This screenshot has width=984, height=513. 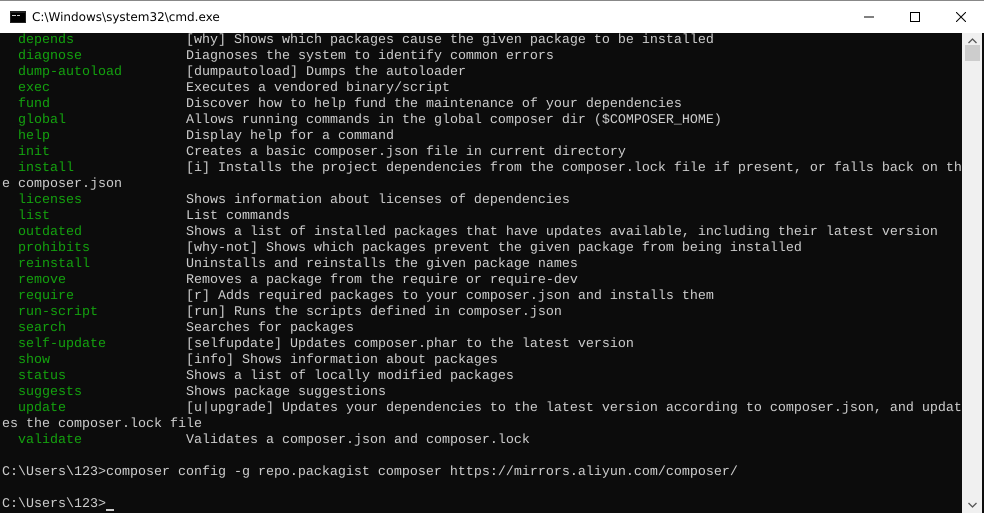 What do you see at coordinates (326, 73) in the screenshot?
I see `command-description: [dumpautoload] Dumps the autoloader` at bounding box center [326, 73].